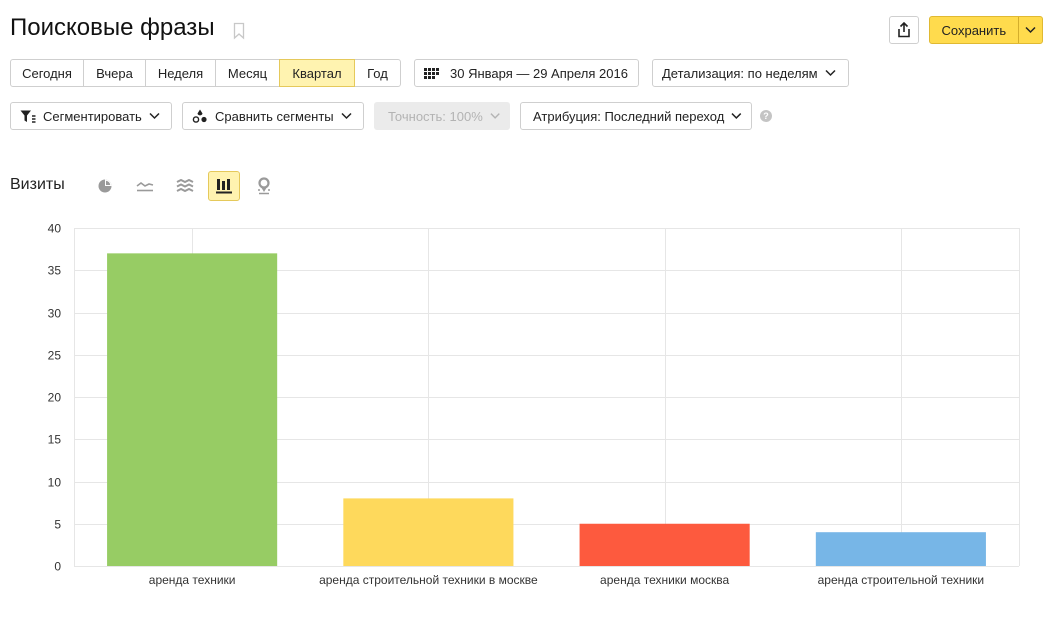  I want to click on y-tick-label: 10, so click(55, 483).